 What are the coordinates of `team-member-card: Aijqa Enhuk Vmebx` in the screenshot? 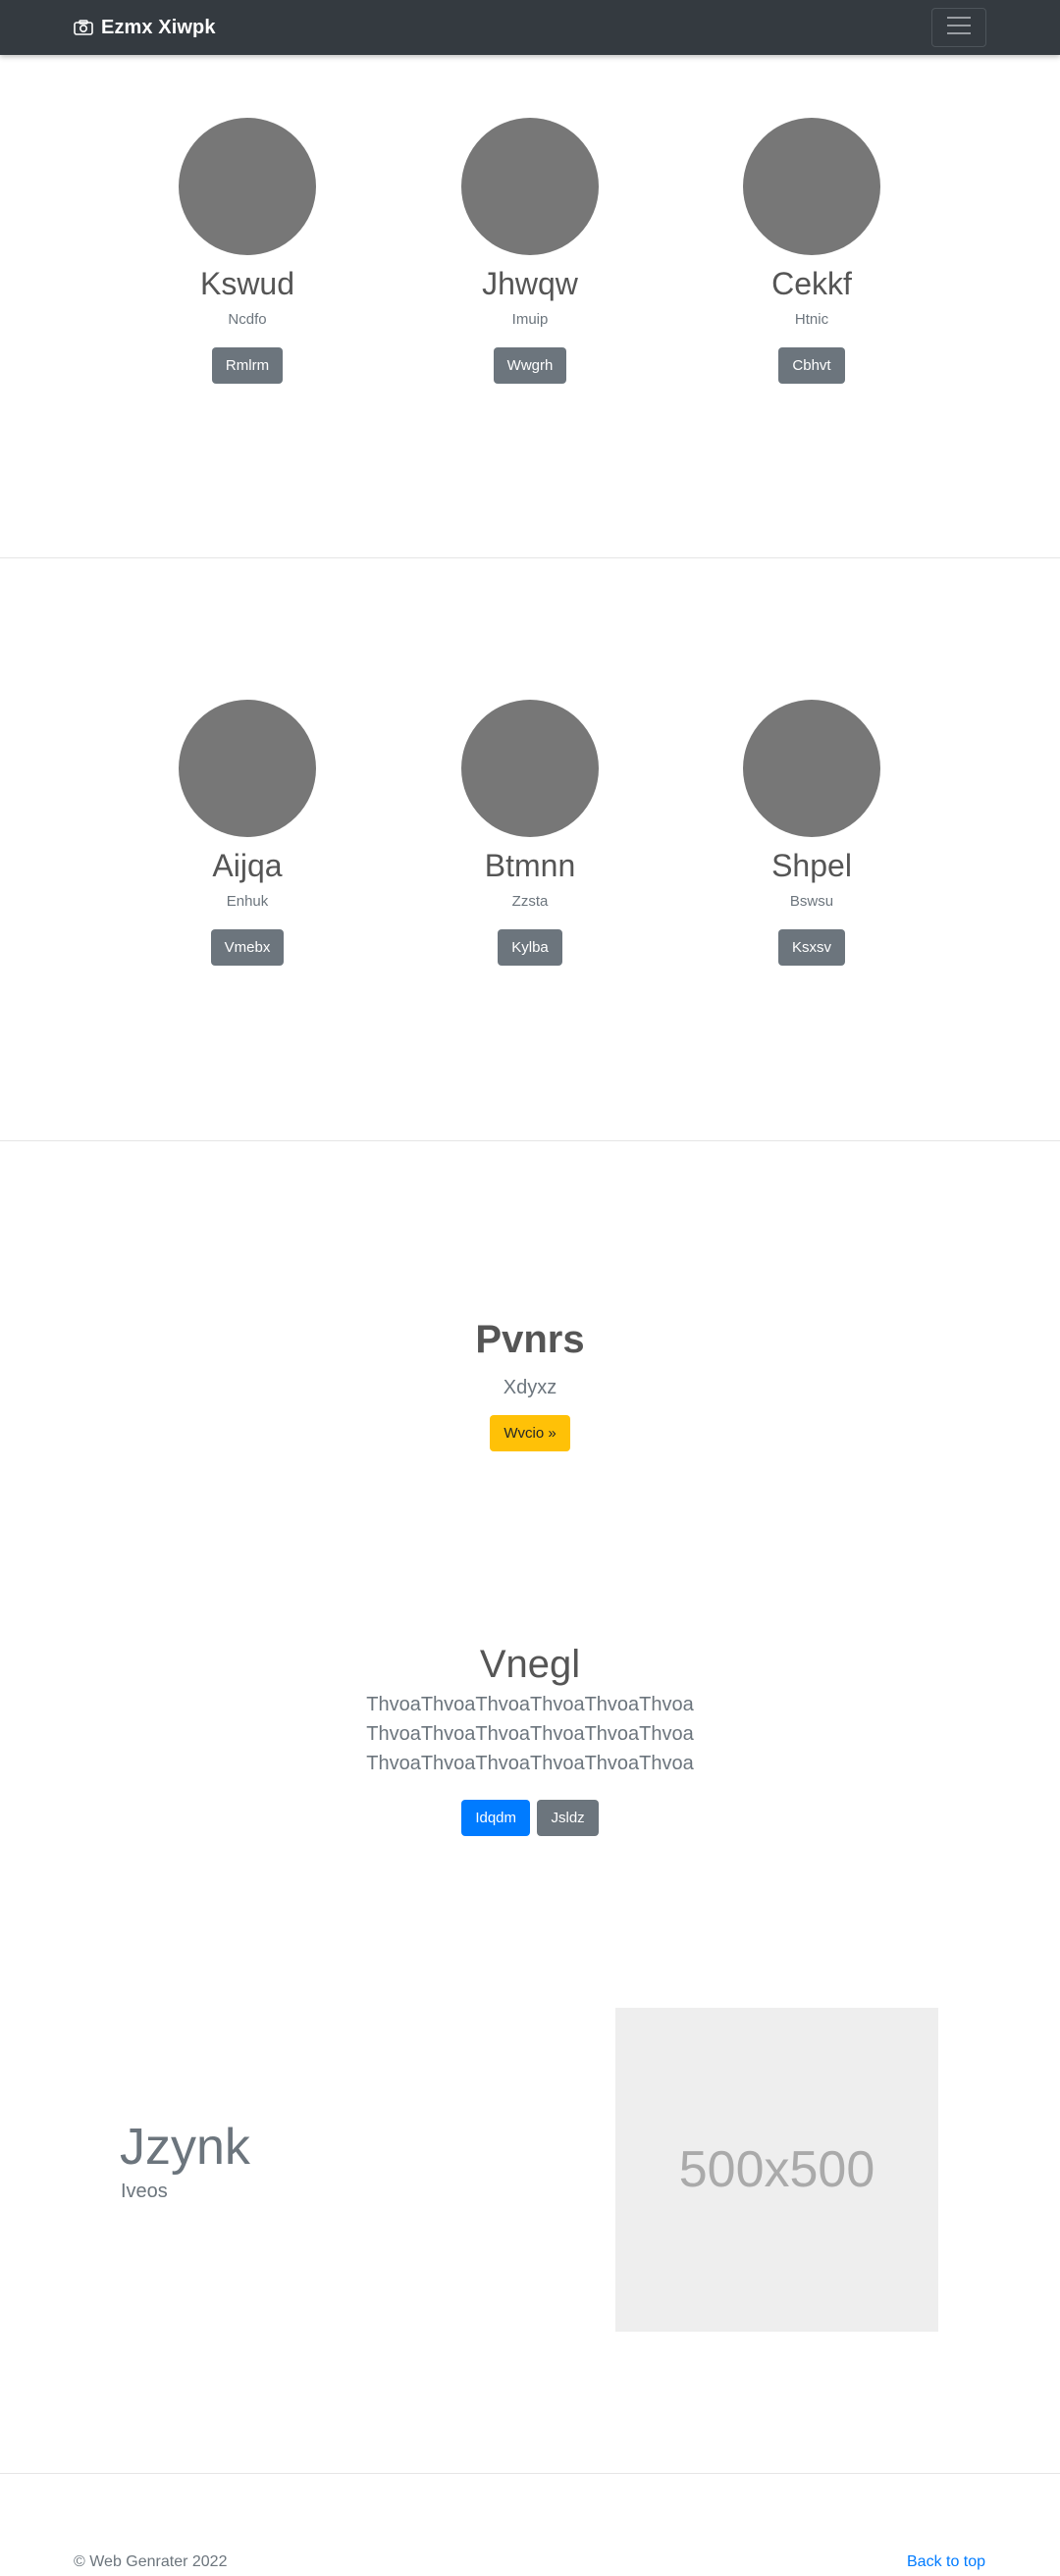 It's located at (247, 833).